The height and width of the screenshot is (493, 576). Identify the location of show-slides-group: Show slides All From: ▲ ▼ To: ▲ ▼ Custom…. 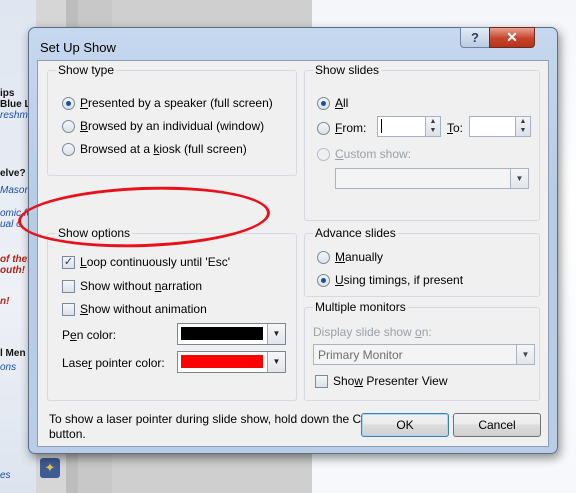
(422, 142).